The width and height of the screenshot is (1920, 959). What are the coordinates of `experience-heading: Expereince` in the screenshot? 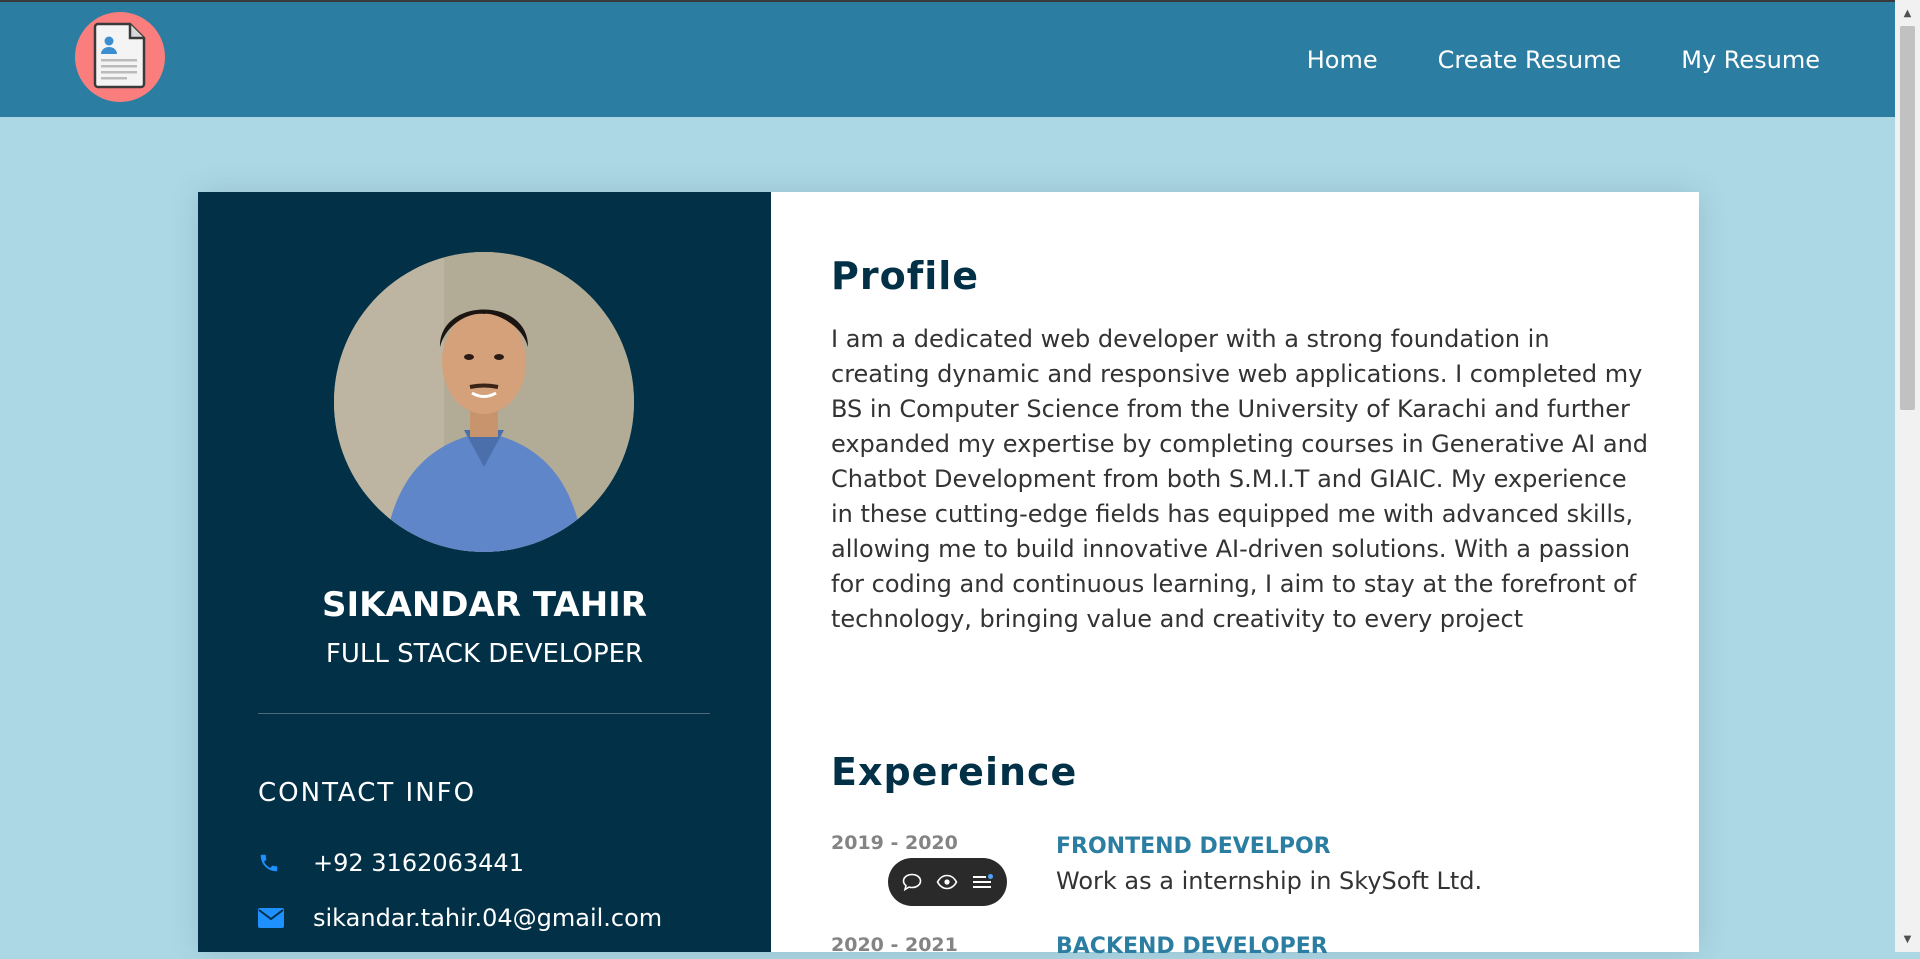 It's located at (954, 772).